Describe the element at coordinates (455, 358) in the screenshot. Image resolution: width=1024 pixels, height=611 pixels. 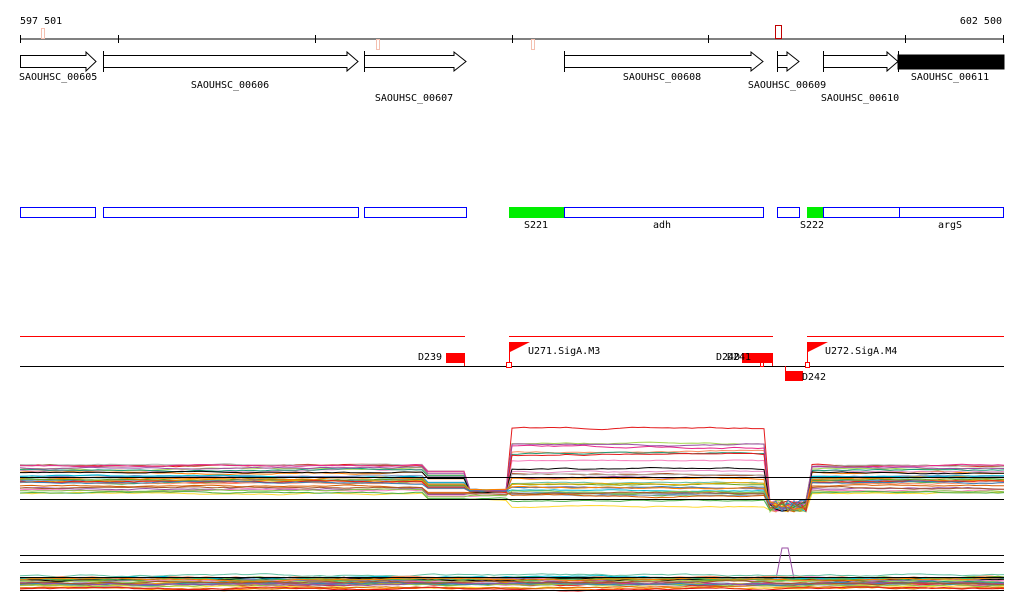
I see `feature-block-d239` at that location.